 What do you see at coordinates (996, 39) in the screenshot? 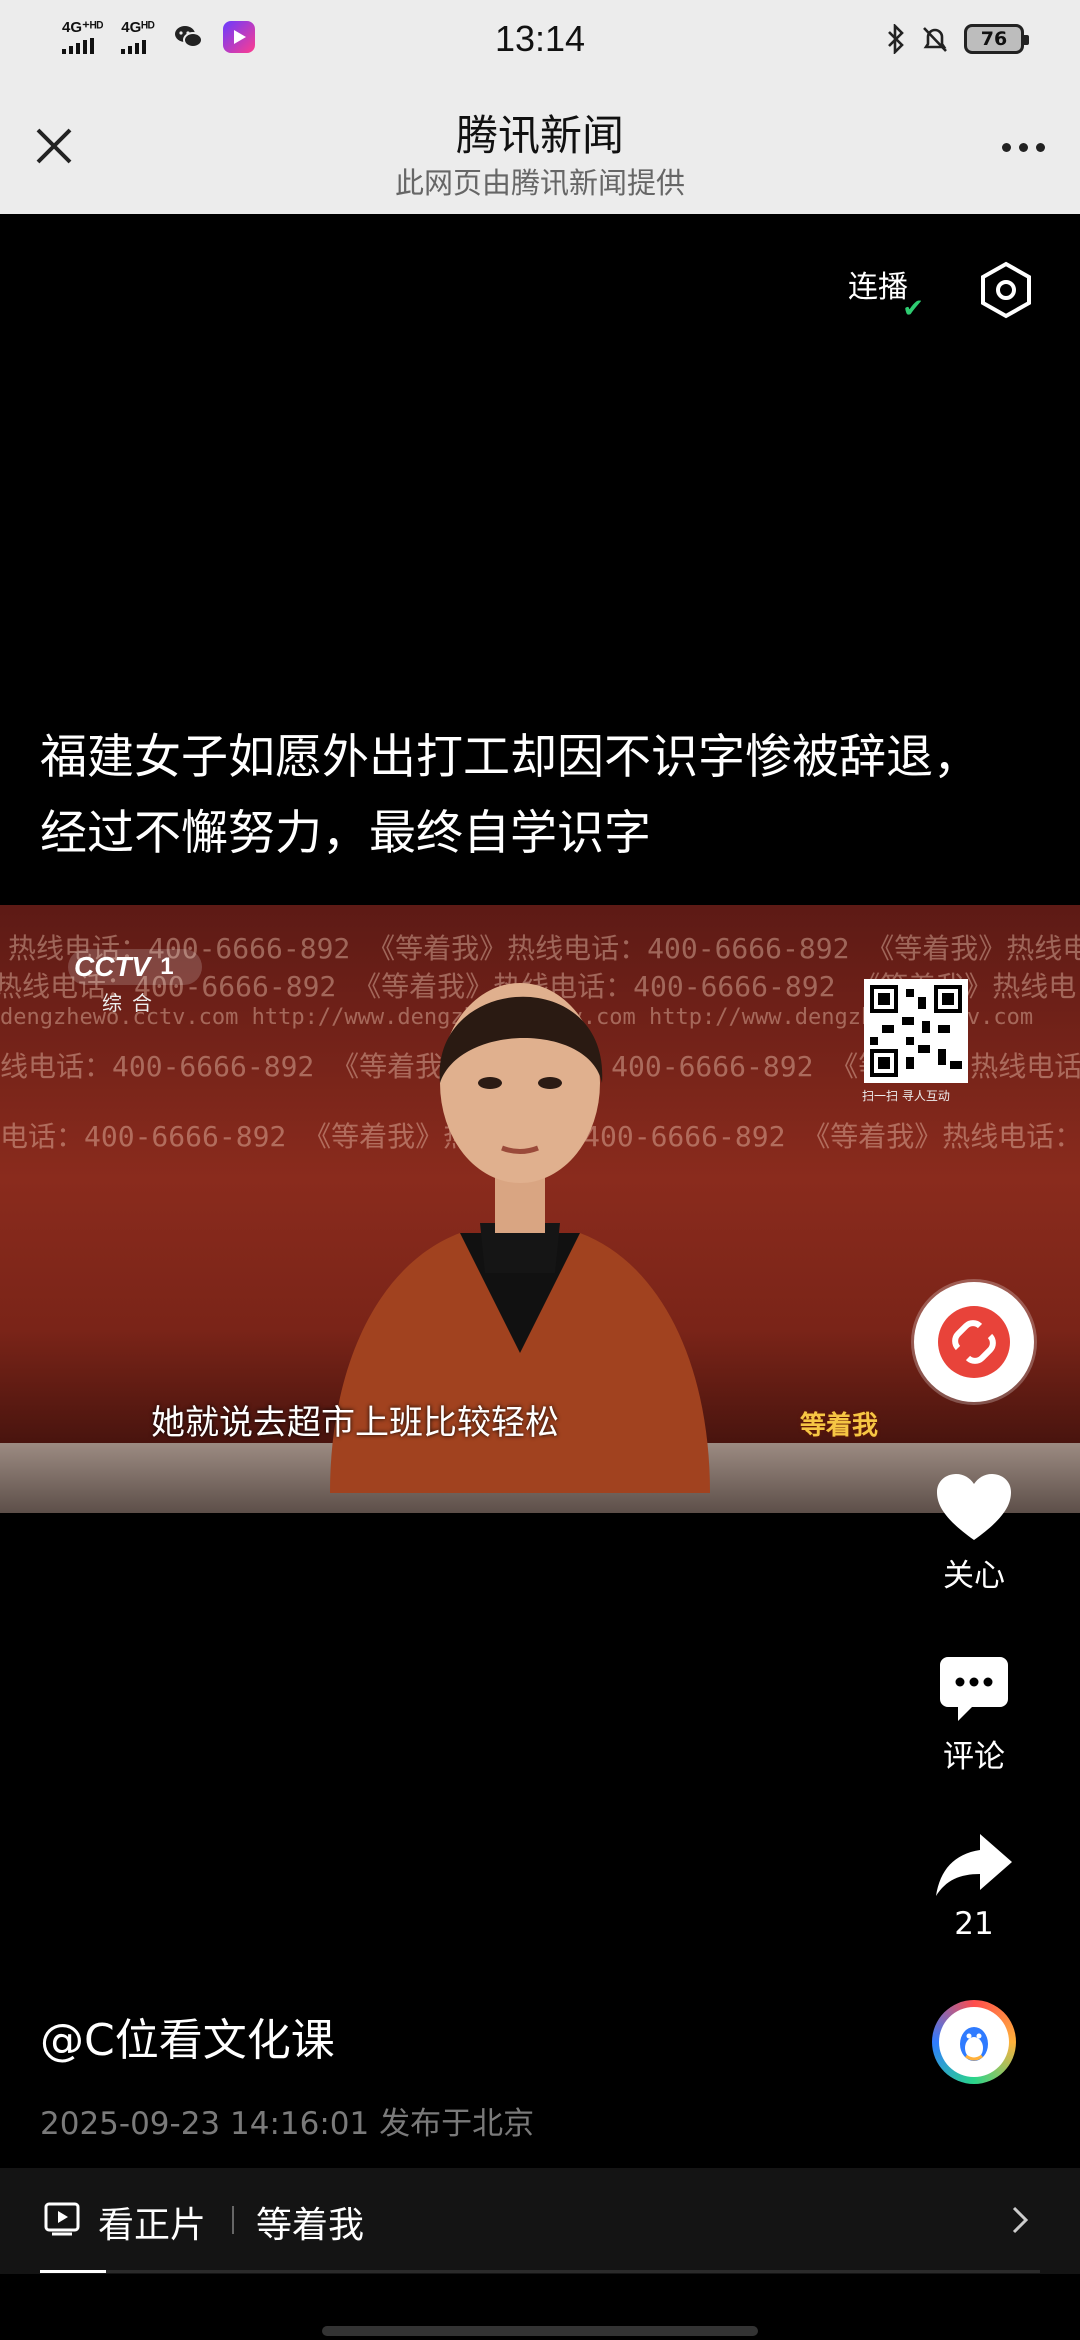
I see `battery-indicator: 76` at bounding box center [996, 39].